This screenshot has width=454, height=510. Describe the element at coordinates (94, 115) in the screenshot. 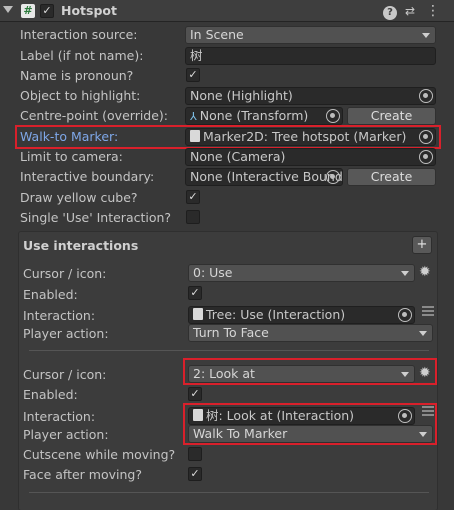

I see `centre-point-label: Centre-point (override):` at that location.